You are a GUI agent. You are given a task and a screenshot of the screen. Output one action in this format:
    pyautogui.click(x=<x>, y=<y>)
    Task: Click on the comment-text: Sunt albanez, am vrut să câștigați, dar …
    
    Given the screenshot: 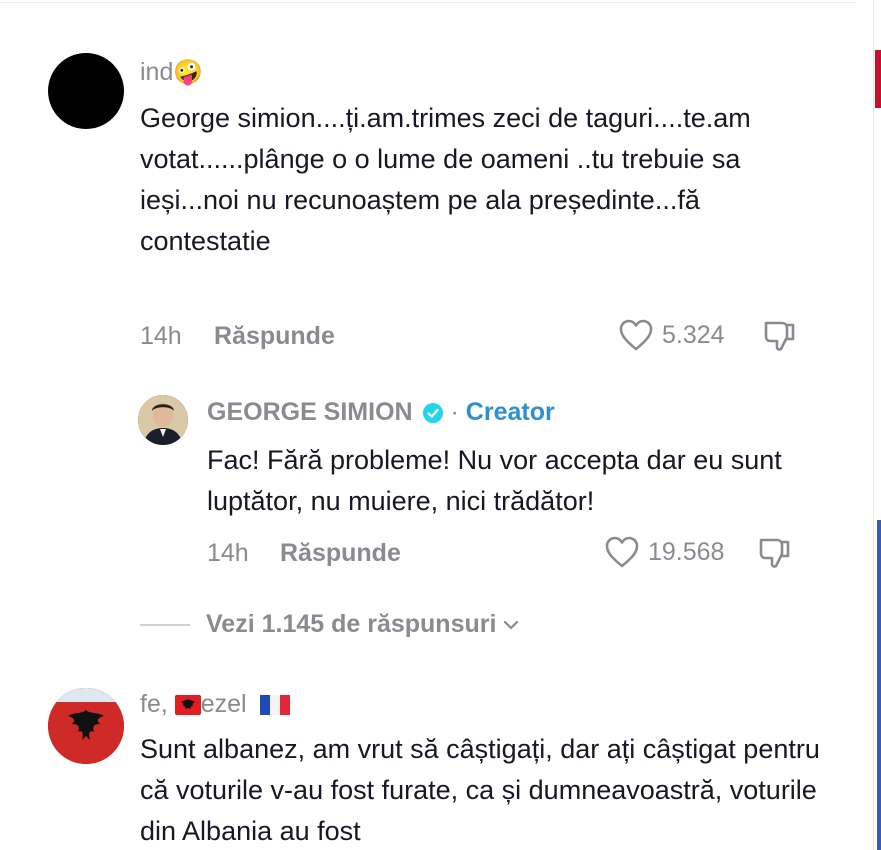 What is the action you would take?
    pyautogui.click(x=480, y=790)
    